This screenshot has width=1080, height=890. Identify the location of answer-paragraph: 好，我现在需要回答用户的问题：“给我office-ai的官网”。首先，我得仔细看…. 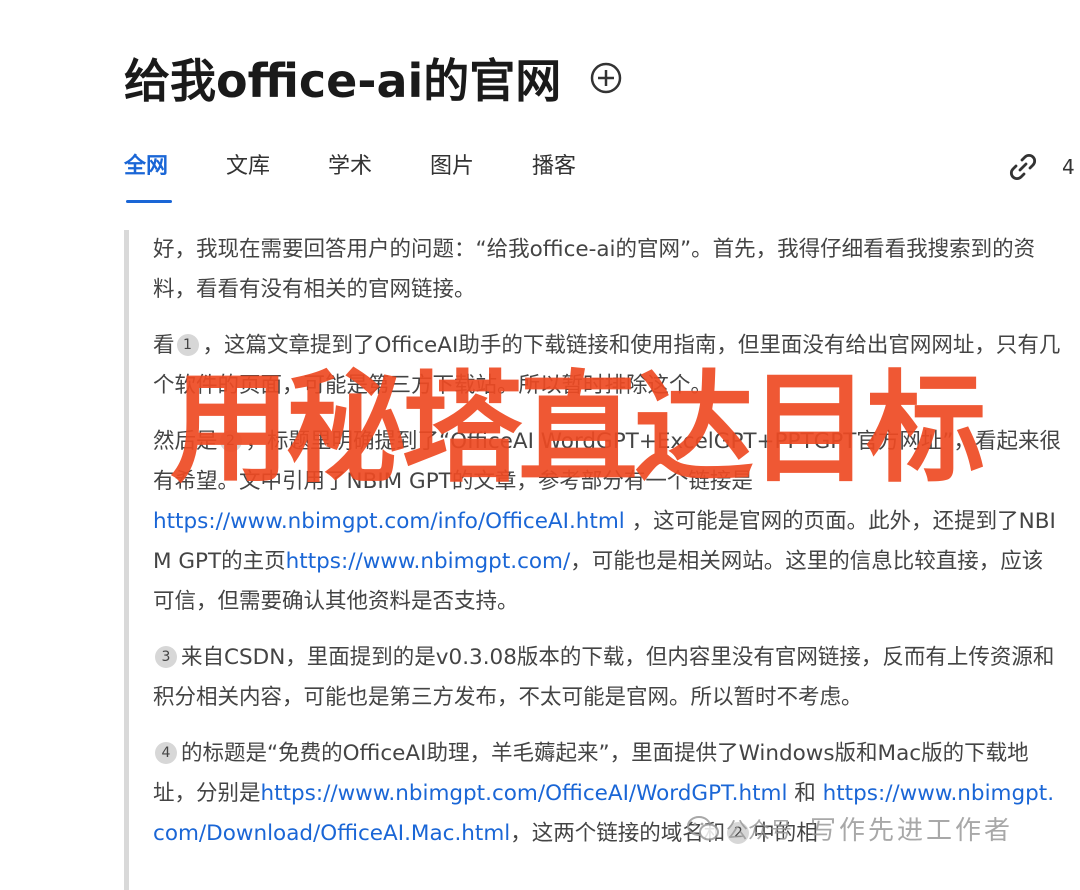
(608, 270).